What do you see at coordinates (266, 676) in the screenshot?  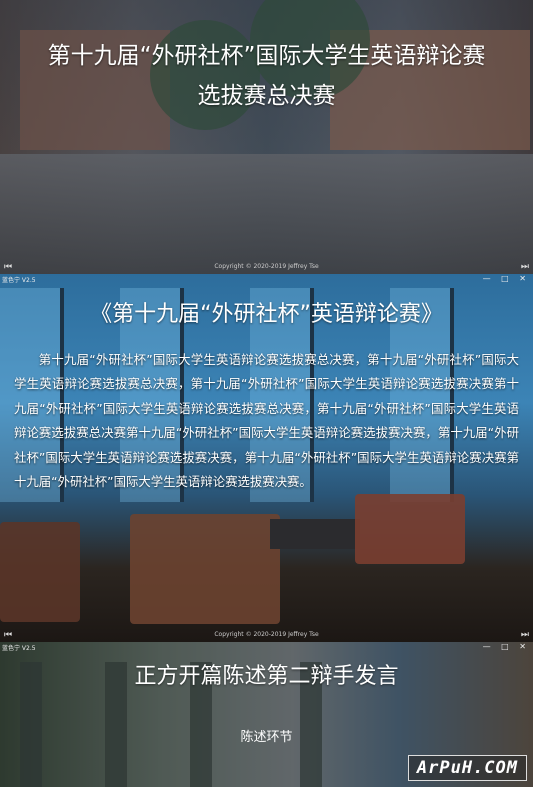 I see `speaker-title: 正方开篇陈述第二辩手发言` at bounding box center [266, 676].